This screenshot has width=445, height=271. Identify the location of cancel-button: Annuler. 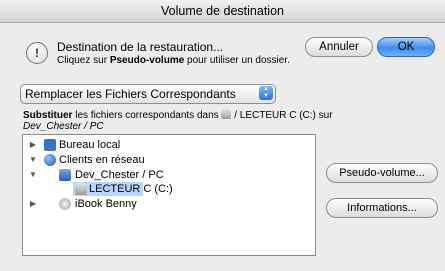
(339, 47).